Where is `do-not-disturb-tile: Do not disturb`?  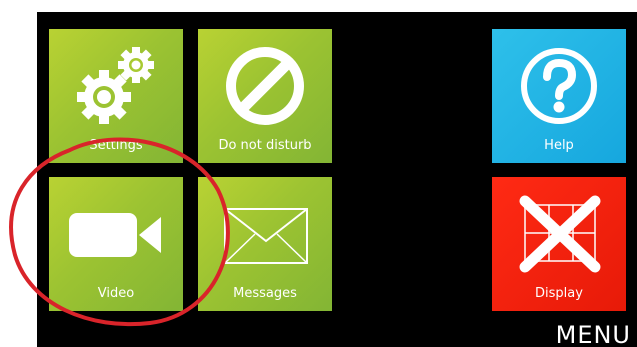
do-not-disturb-tile: Do not disturb is located at coordinates (265, 96).